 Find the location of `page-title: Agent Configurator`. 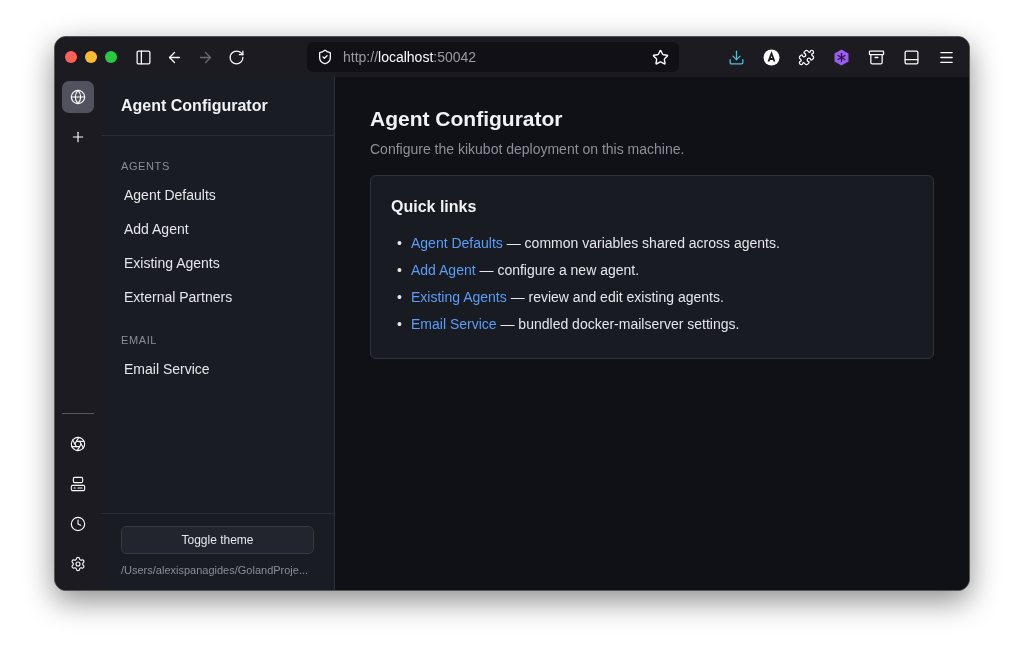

page-title: Agent Configurator is located at coordinates (467, 119).